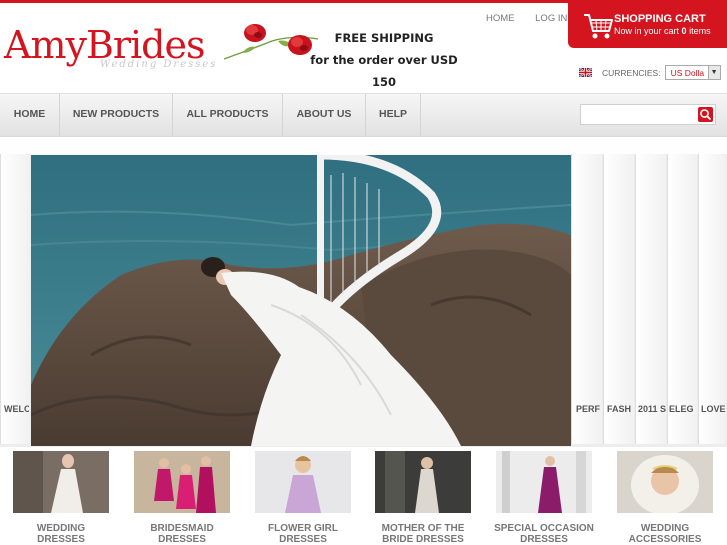  Describe the element at coordinates (423, 539) in the screenshot. I see `category-label-line-2: BRIDE DRESSES` at that location.